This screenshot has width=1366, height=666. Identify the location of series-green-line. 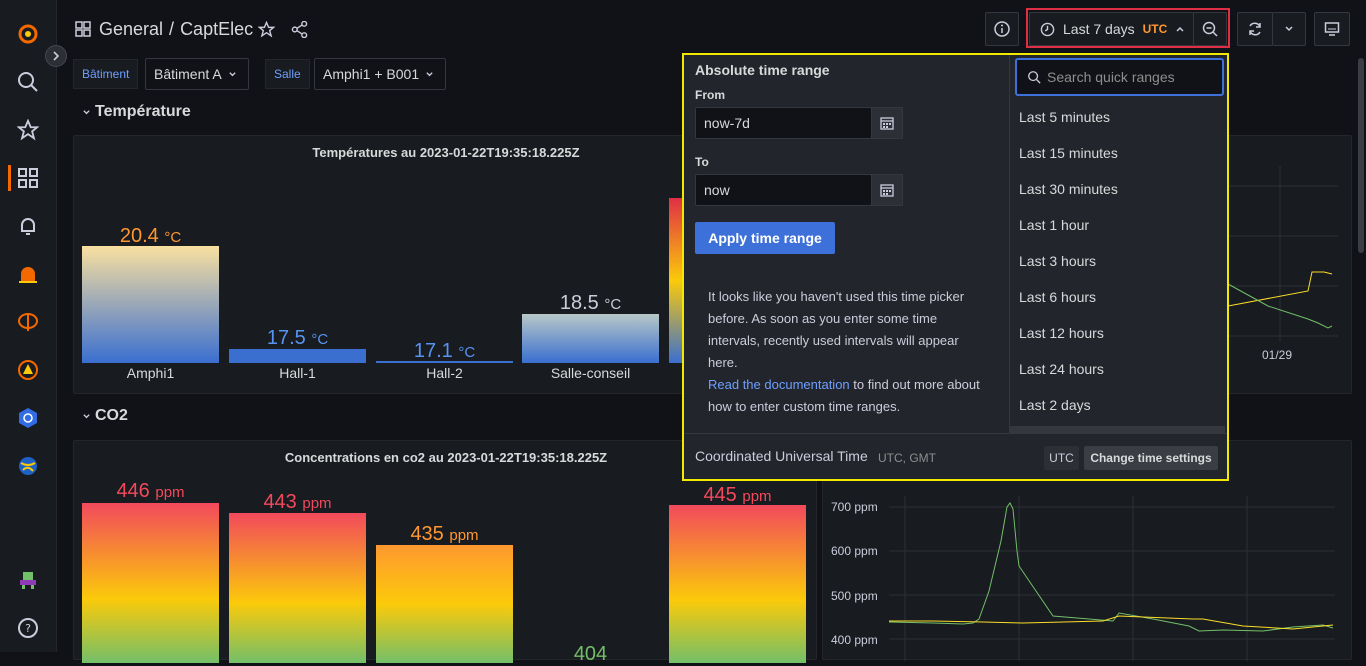
(1111, 567).